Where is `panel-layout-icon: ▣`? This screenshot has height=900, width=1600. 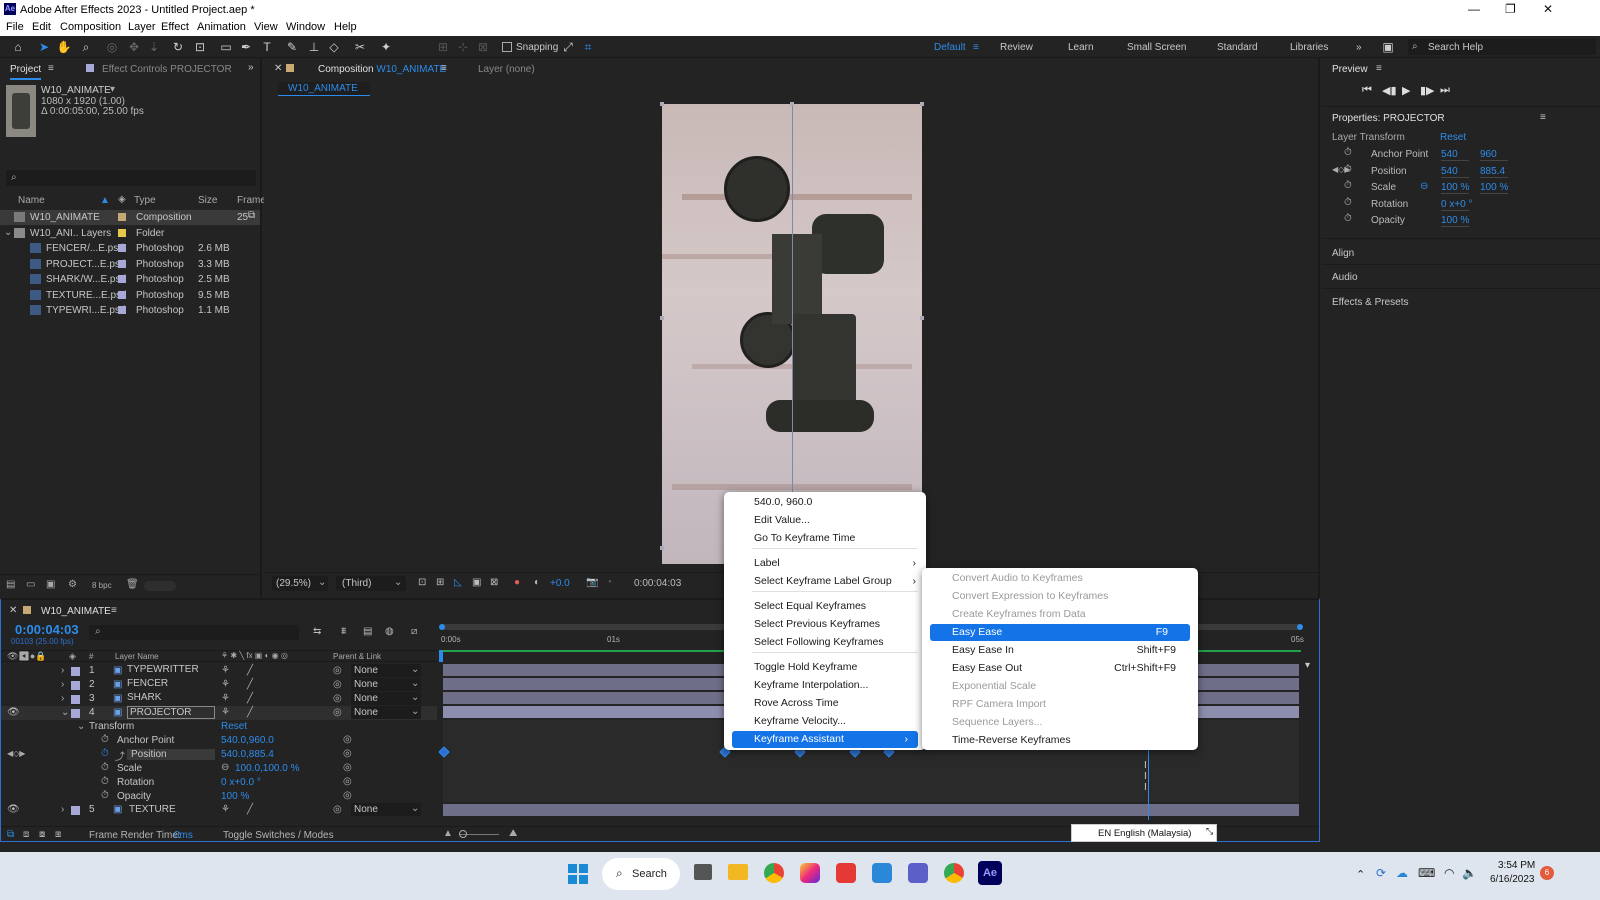
panel-layout-icon: ▣ is located at coordinates (1388, 47).